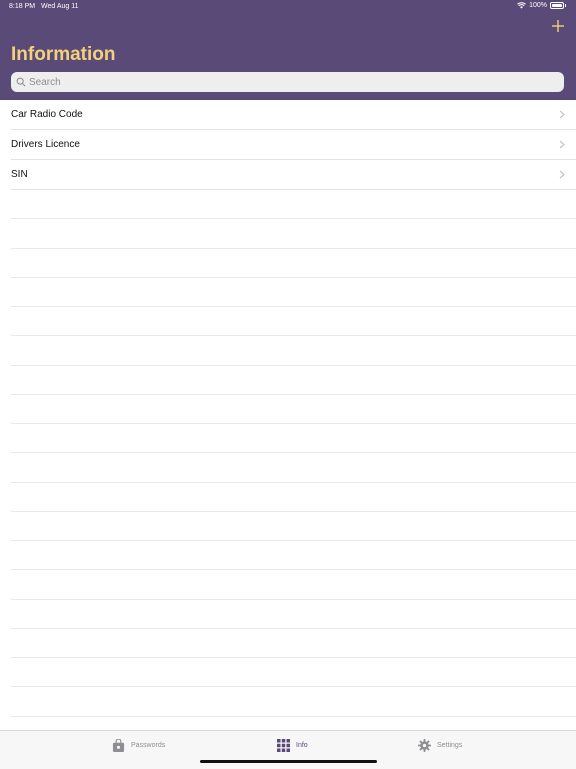  I want to click on list-item-car-radio-code: Car Radio Code, so click(293, 115).